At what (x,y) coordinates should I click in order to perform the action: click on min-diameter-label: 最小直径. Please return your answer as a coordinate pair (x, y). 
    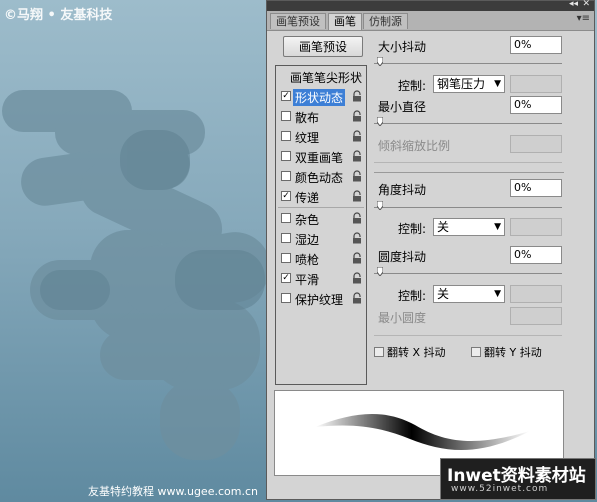
    Looking at the image, I should click on (402, 107).